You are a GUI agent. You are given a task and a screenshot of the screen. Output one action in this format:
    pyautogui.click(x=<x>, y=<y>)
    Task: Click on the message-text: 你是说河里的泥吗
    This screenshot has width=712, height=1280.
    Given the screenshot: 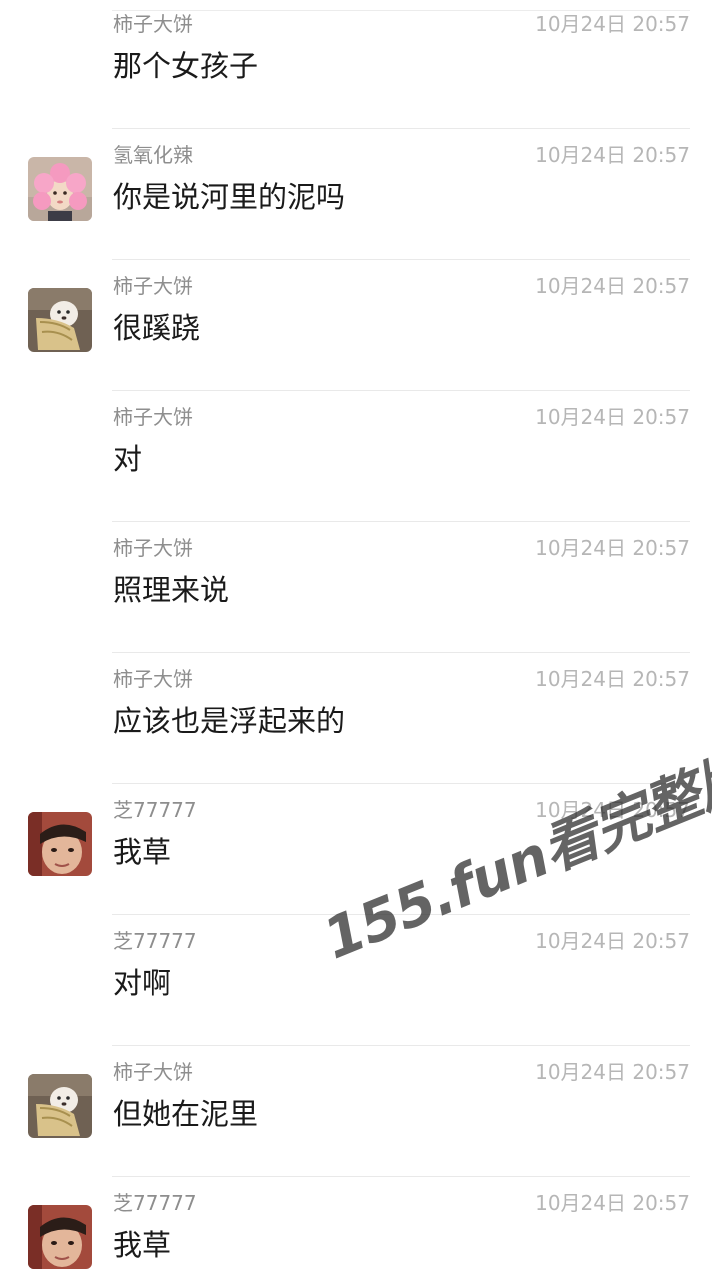 What is the action you would take?
    pyautogui.click(x=229, y=197)
    